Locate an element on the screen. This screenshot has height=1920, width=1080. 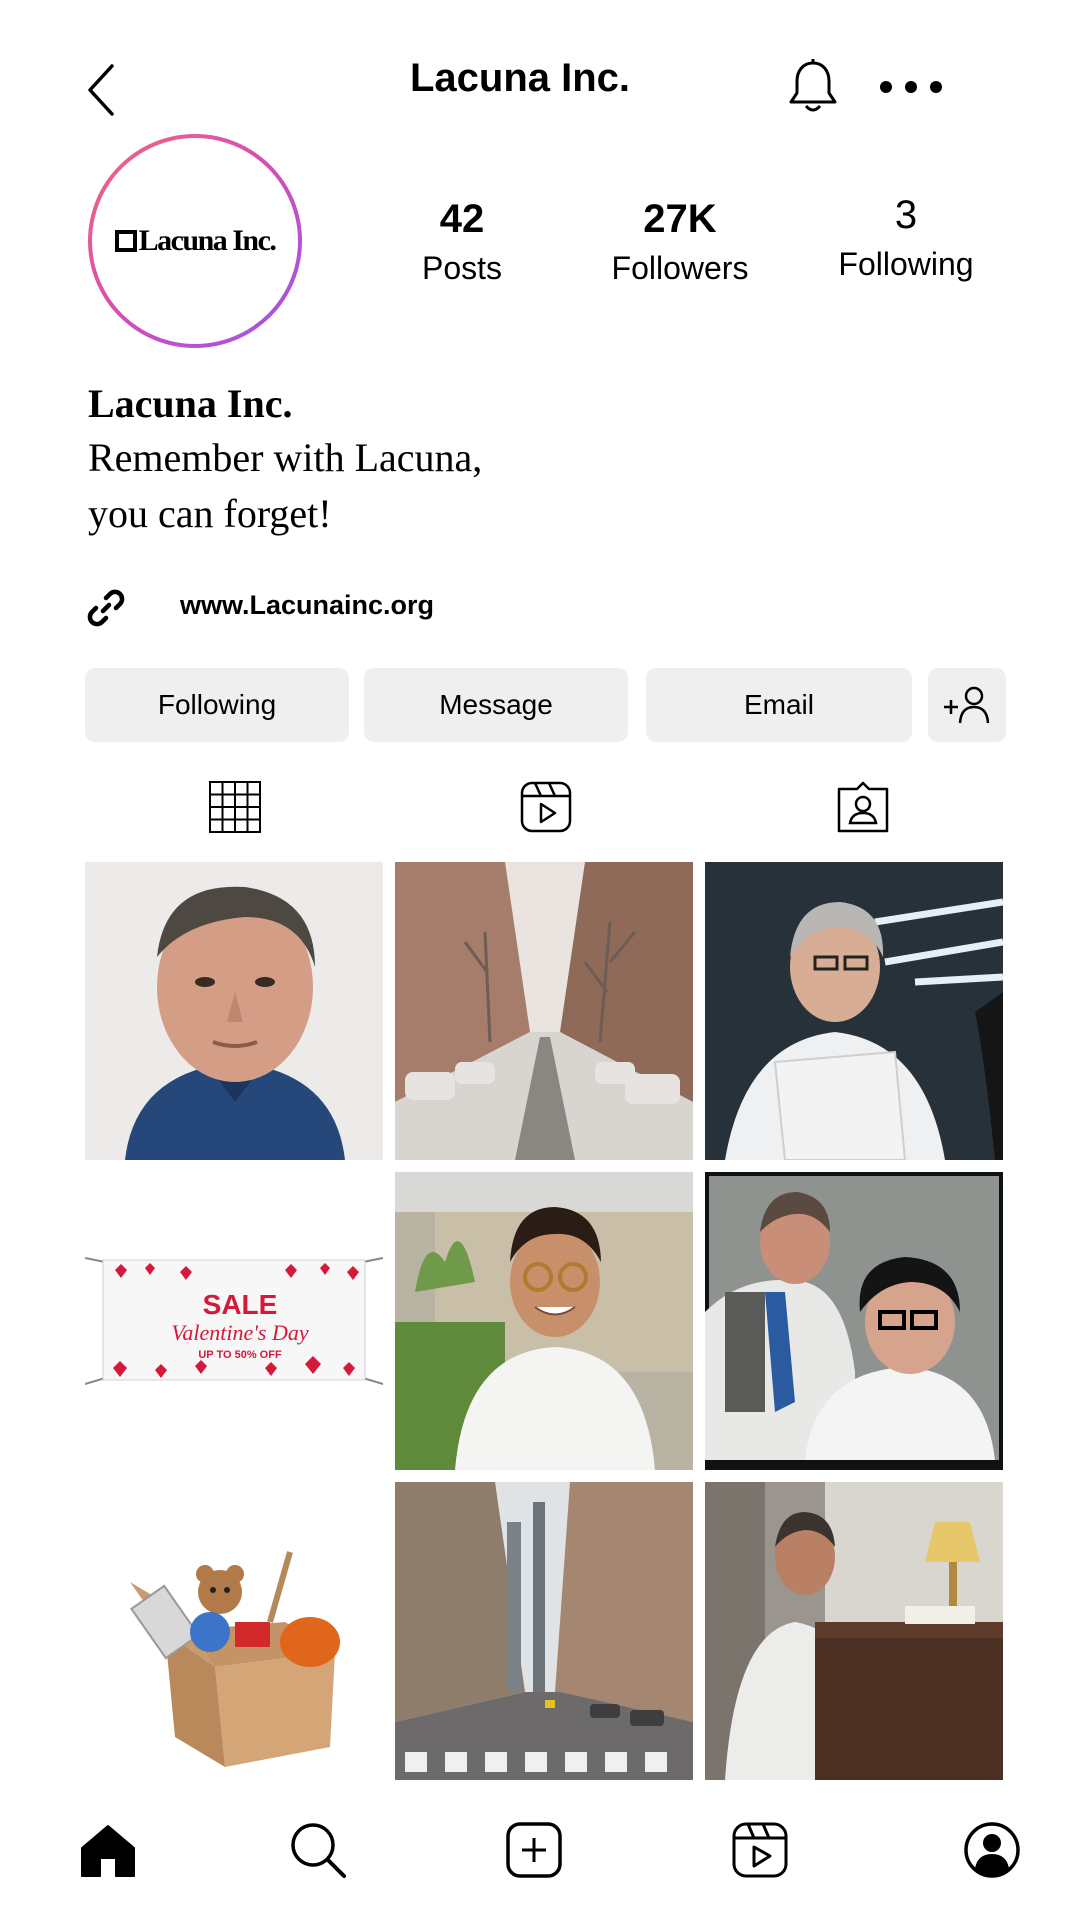
nav-create is located at coordinates (534, 1850).